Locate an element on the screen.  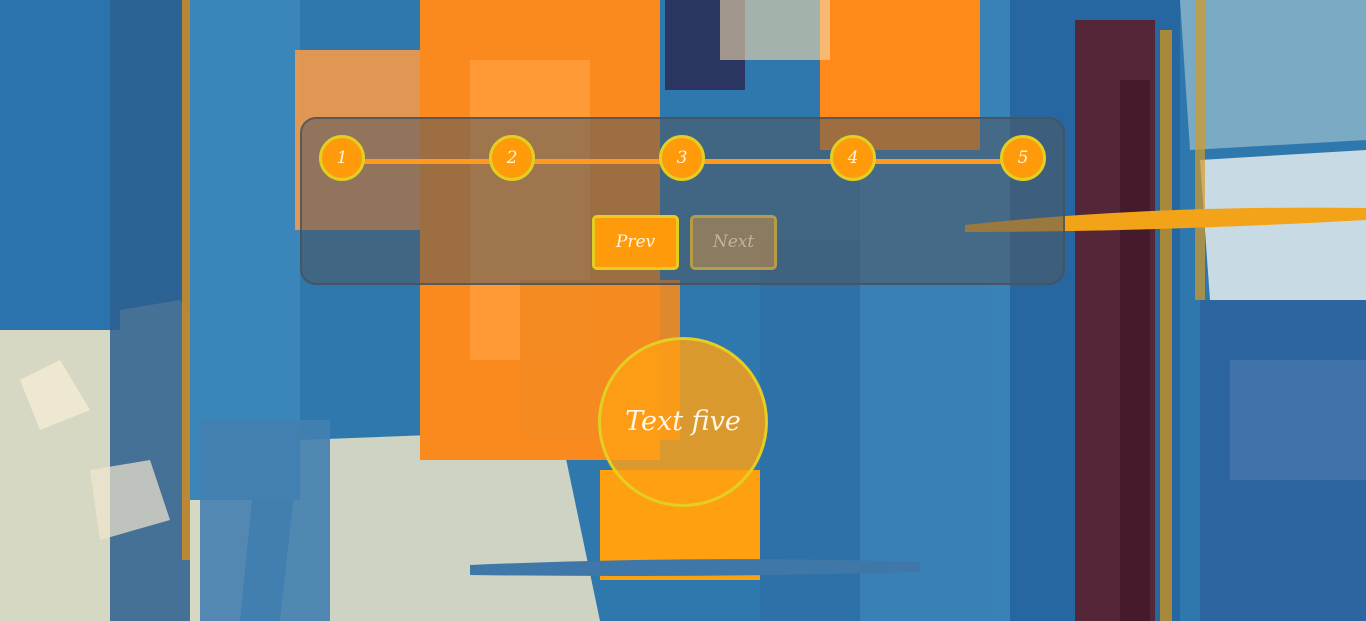
step-1-circle: 1 is located at coordinates (342, 158).